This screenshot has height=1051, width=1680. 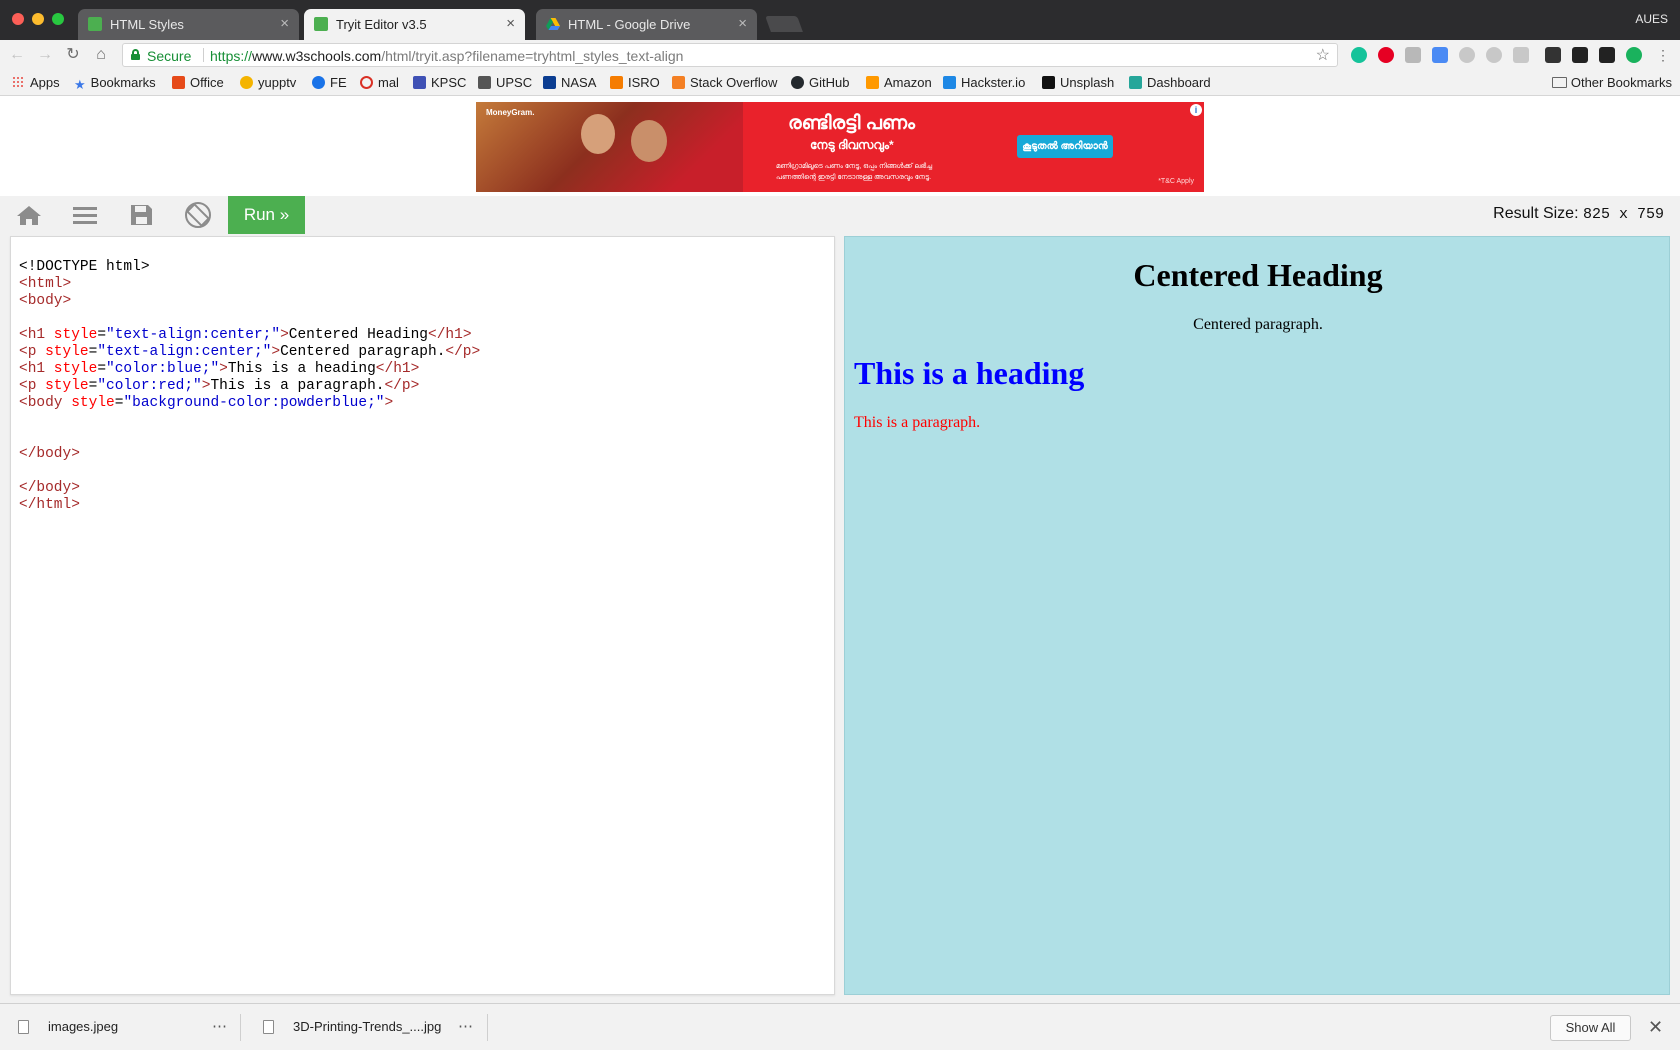 I want to click on bookmark-apps: Apps, so click(x=36, y=82).